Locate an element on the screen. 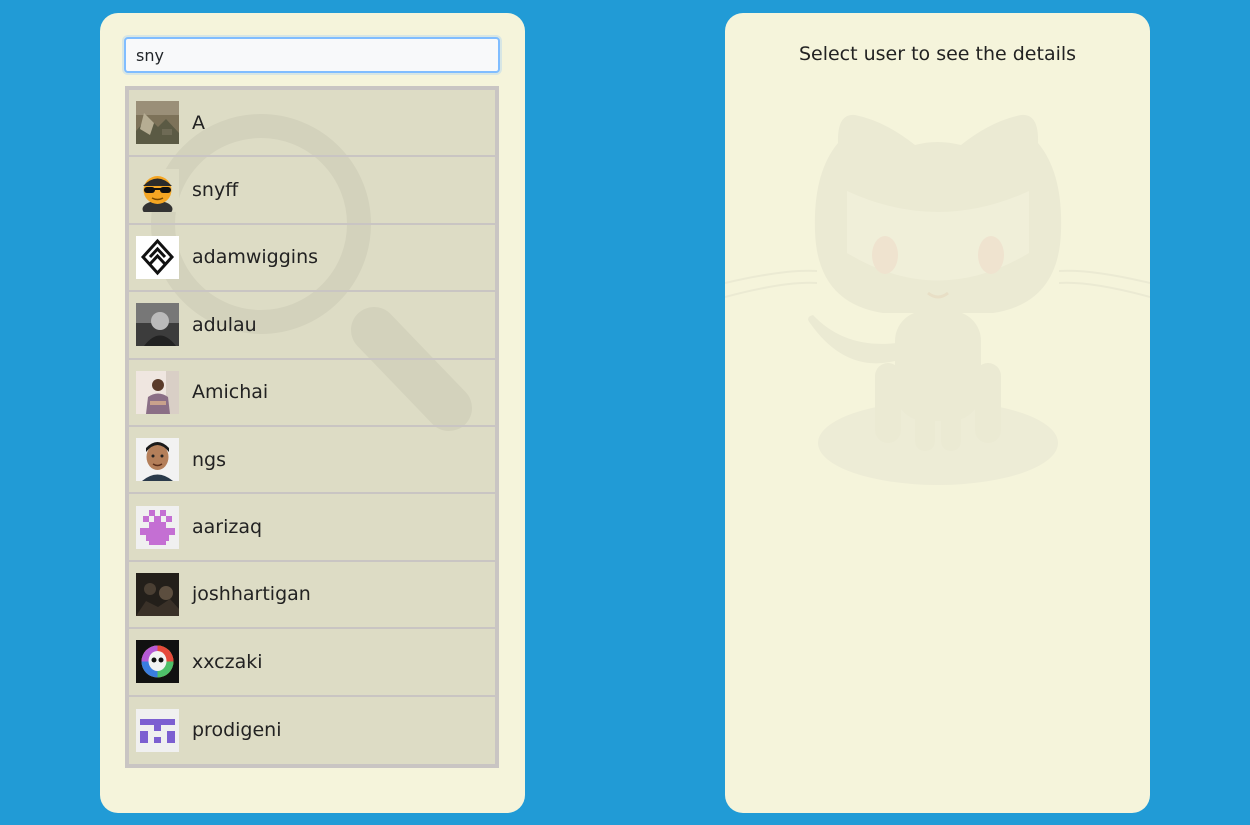  list-item: adulau is located at coordinates (312, 326).